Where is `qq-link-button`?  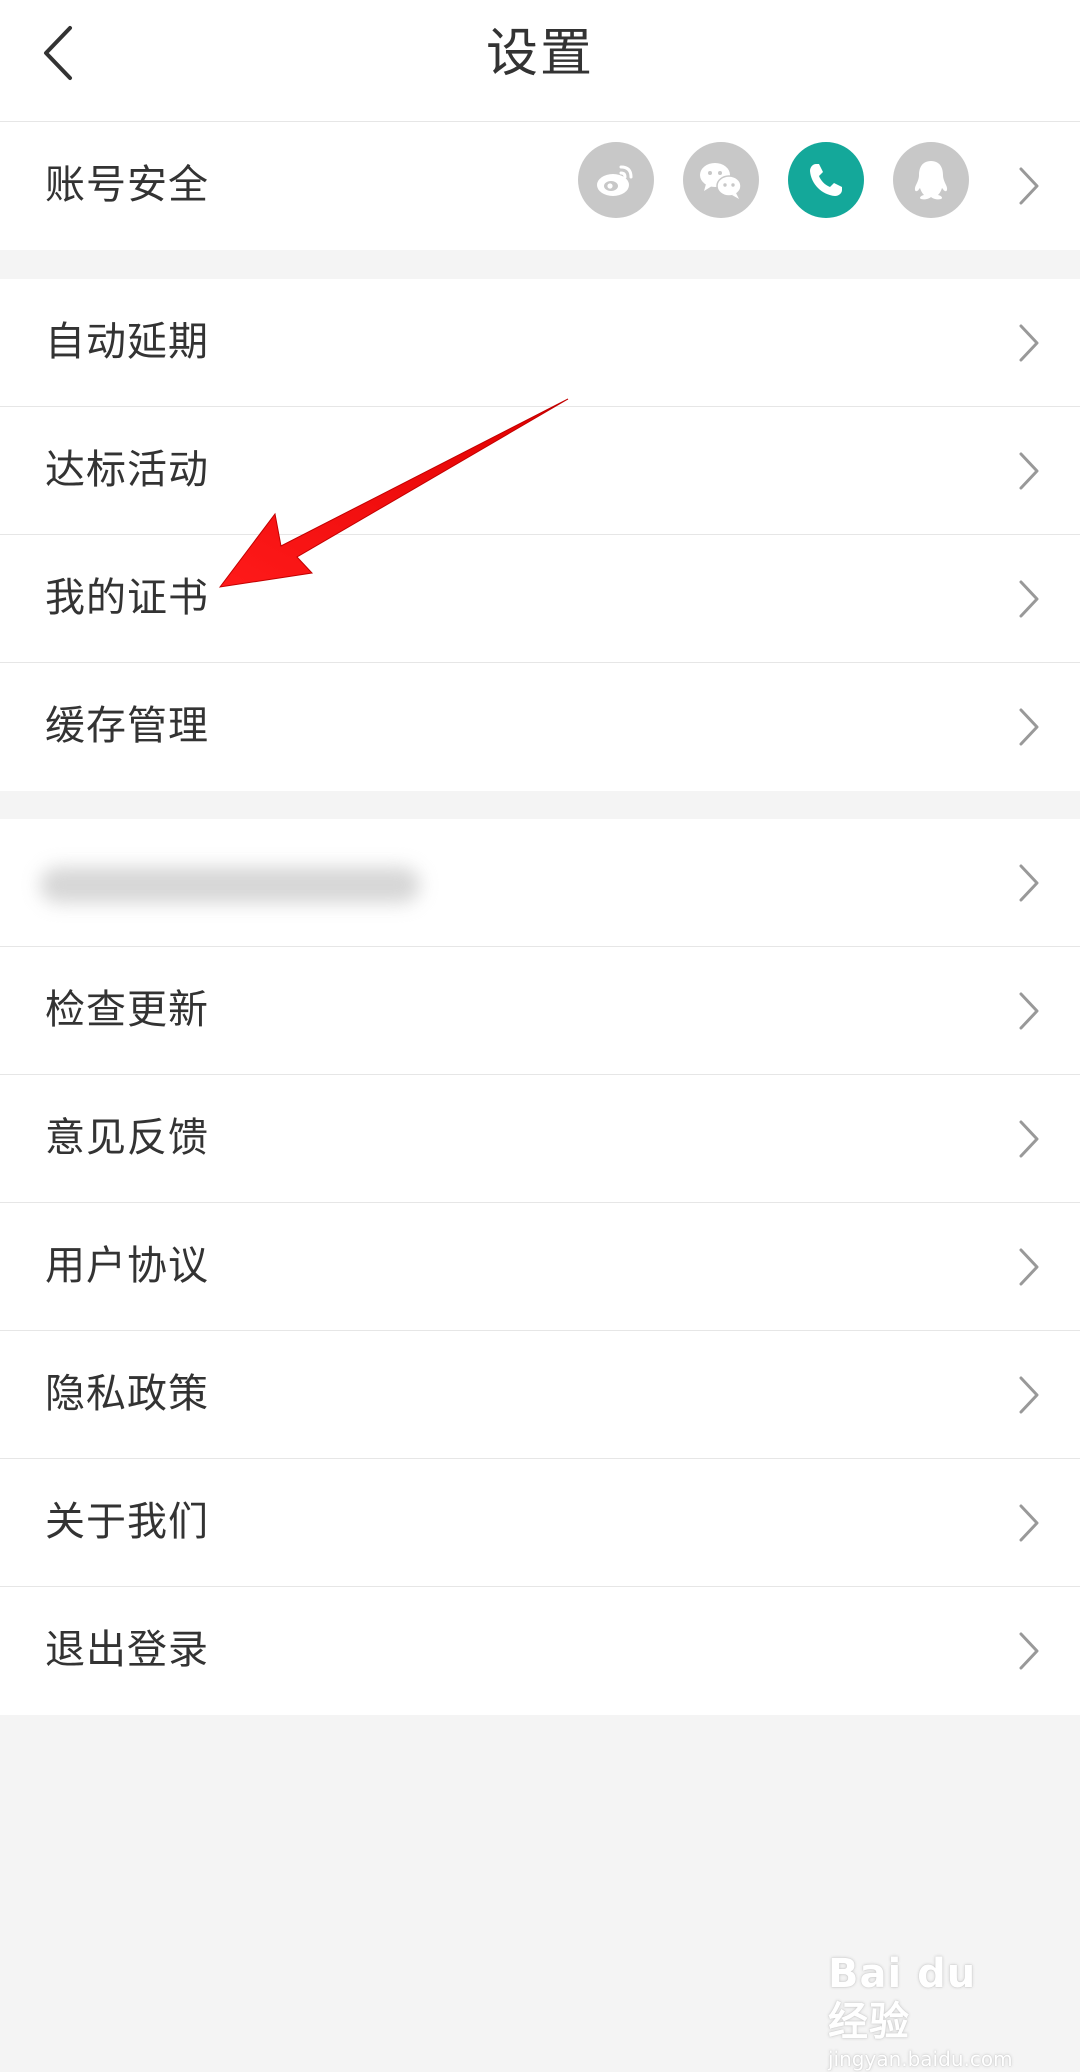
qq-link-button is located at coordinates (931, 180).